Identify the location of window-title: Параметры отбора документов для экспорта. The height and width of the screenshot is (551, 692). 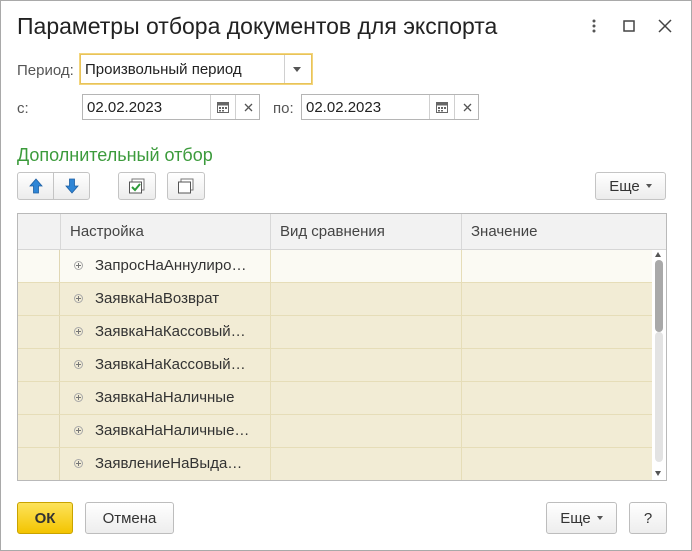
(257, 26).